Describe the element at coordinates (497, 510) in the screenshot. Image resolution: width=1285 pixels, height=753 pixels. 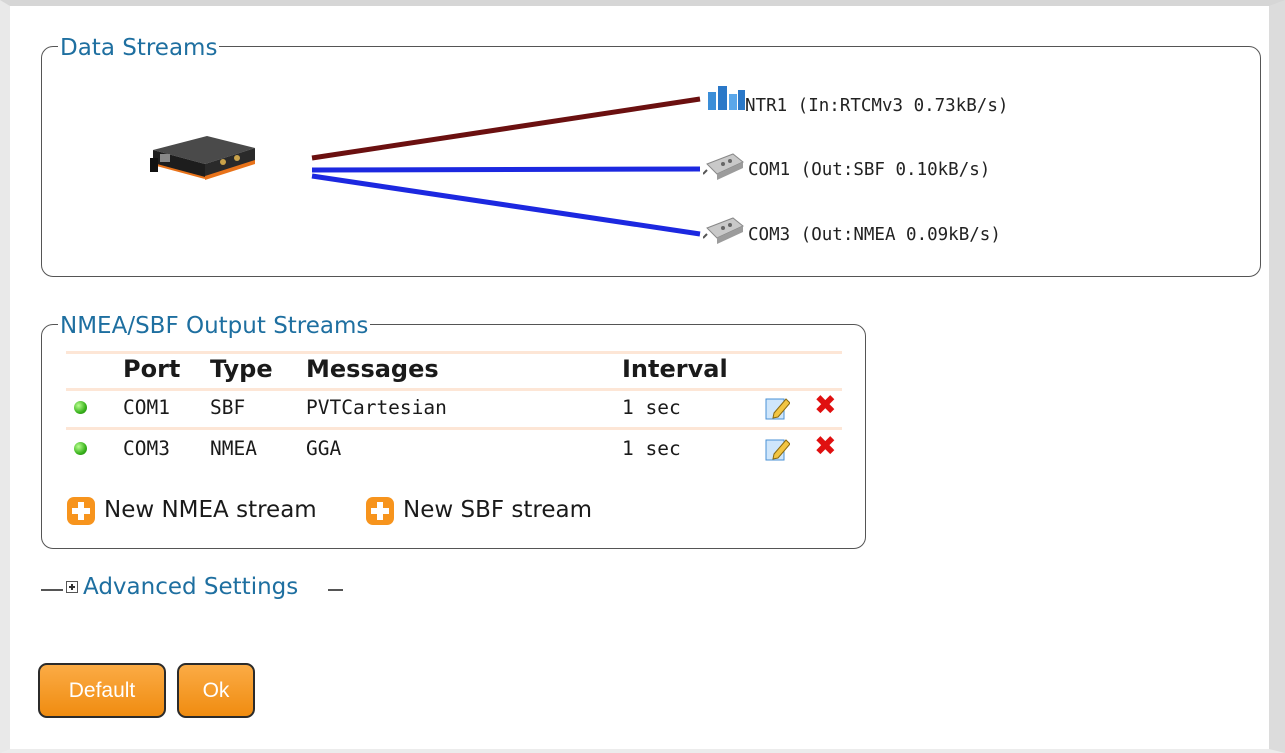
I see `new-sbf-stream-button: New SBF stream` at that location.